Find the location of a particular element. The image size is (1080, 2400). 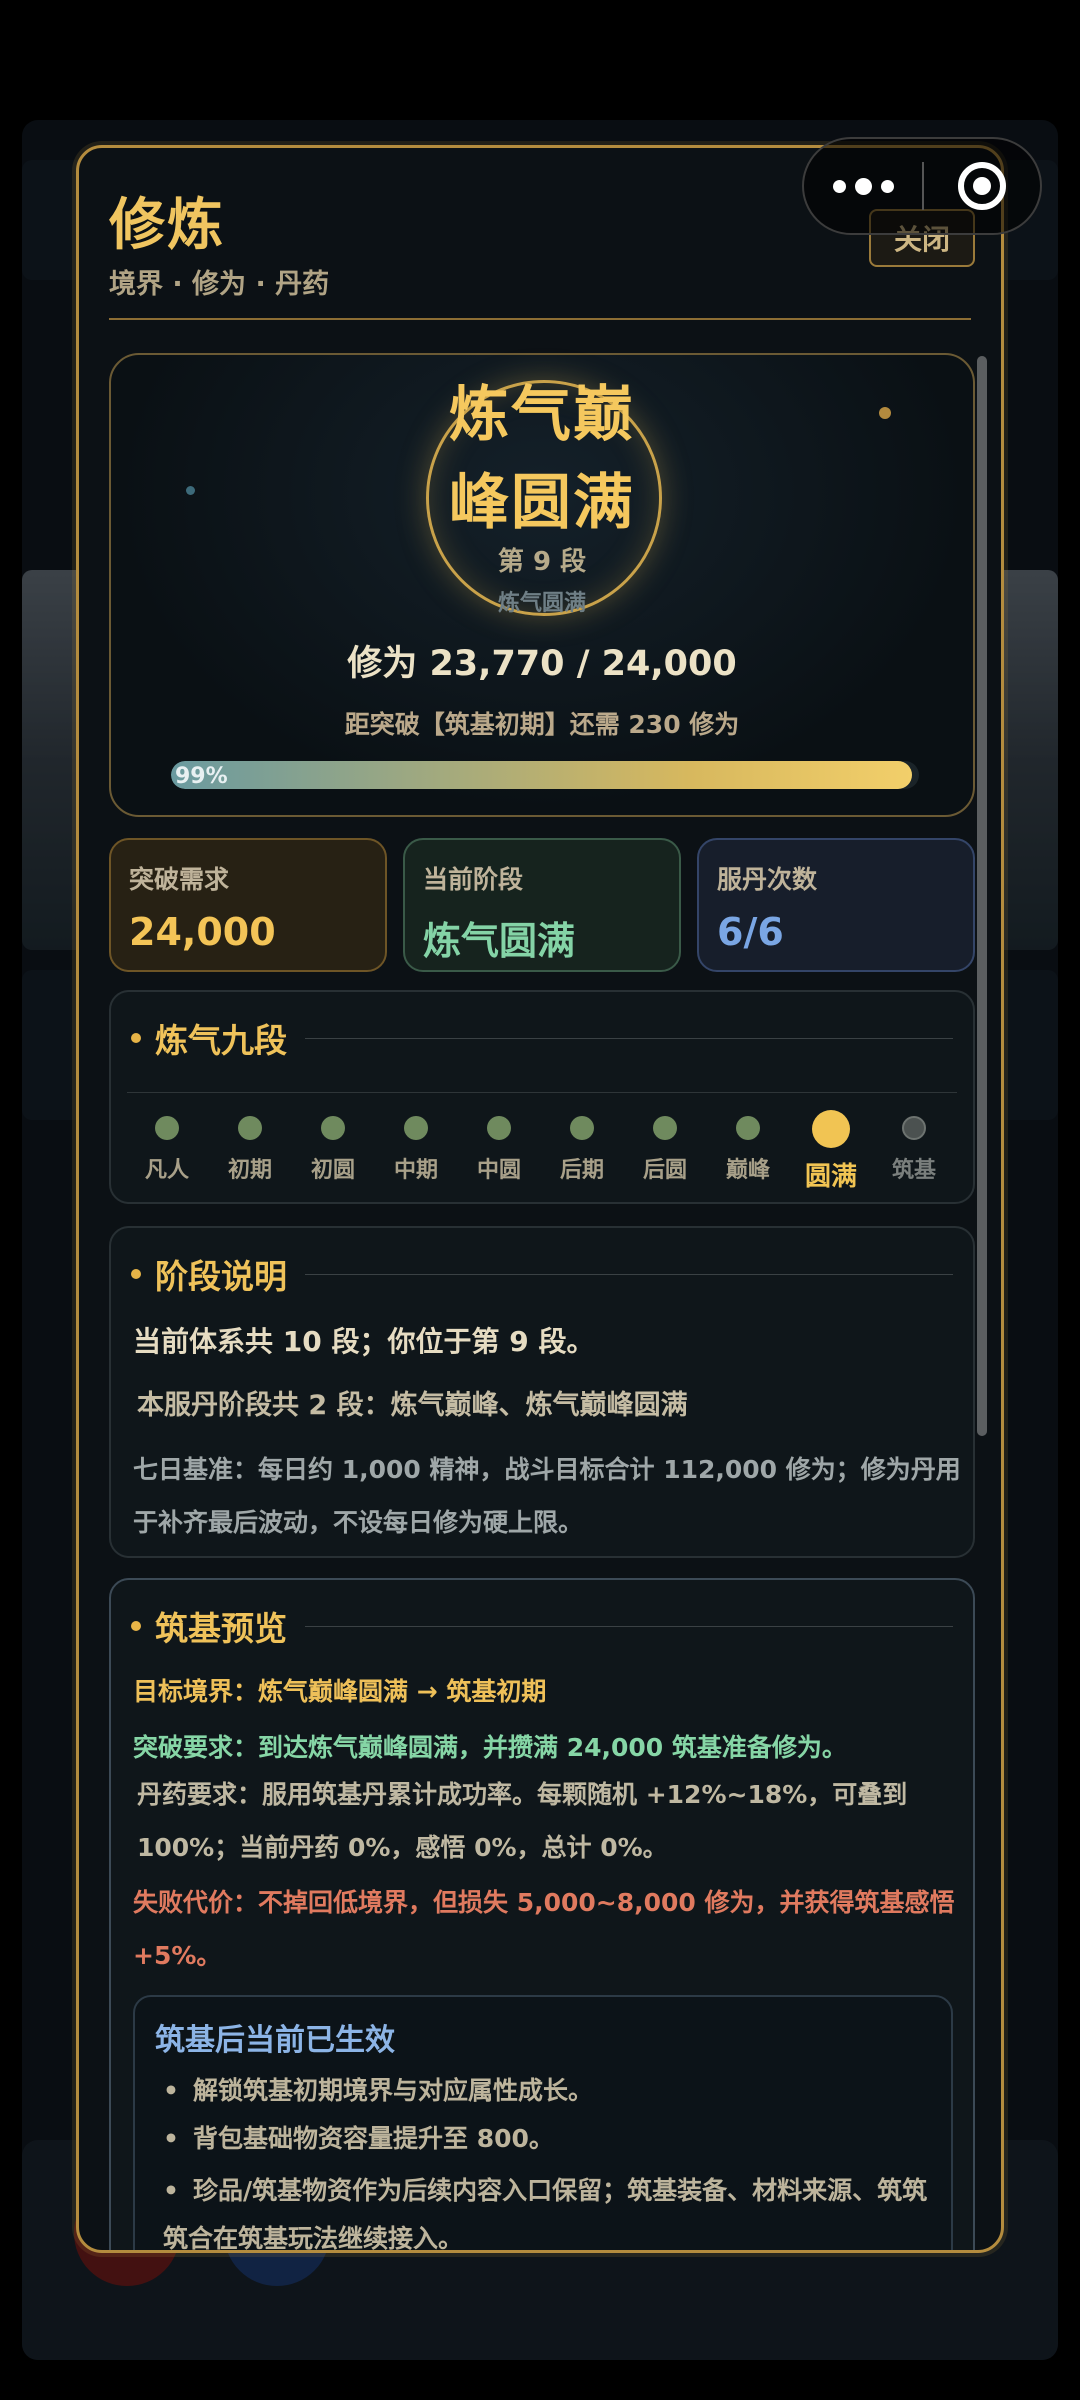

preview-requirement: 突破要求：到达炼气巅峰圆满，并攒满 24,000 筑基准备修为。 is located at coordinates (490, 1747).